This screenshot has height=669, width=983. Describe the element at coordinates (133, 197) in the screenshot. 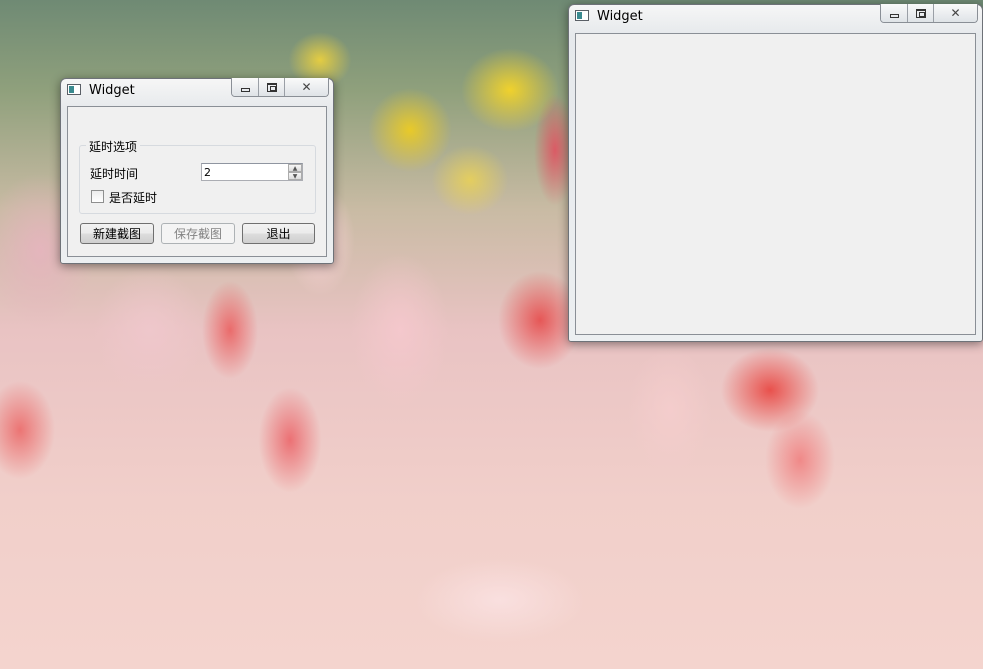

I see `delay-checkbox-label: 是否延时` at that location.